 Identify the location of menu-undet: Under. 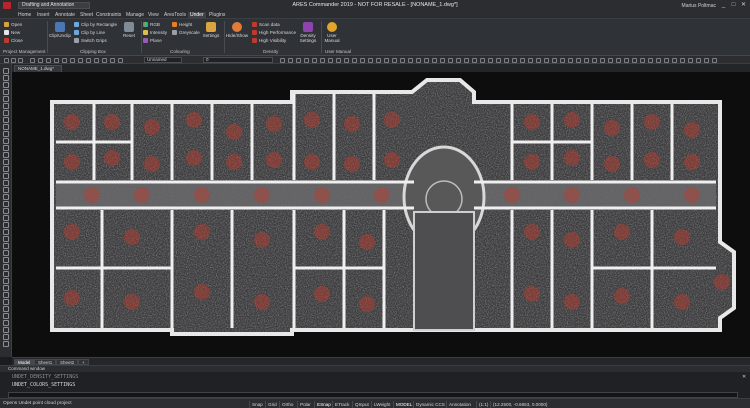
(197, 15).